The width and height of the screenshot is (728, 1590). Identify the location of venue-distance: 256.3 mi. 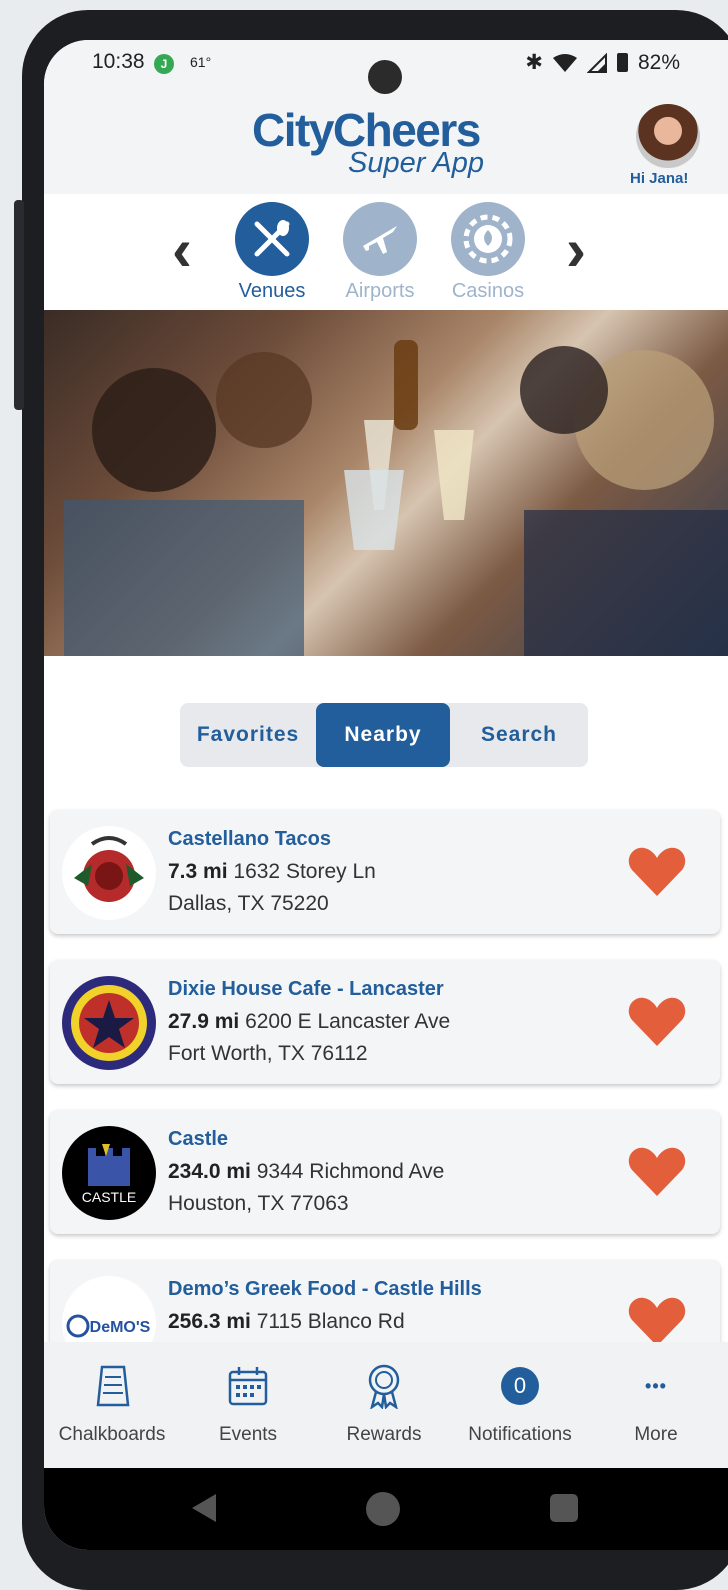
(209, 1321).